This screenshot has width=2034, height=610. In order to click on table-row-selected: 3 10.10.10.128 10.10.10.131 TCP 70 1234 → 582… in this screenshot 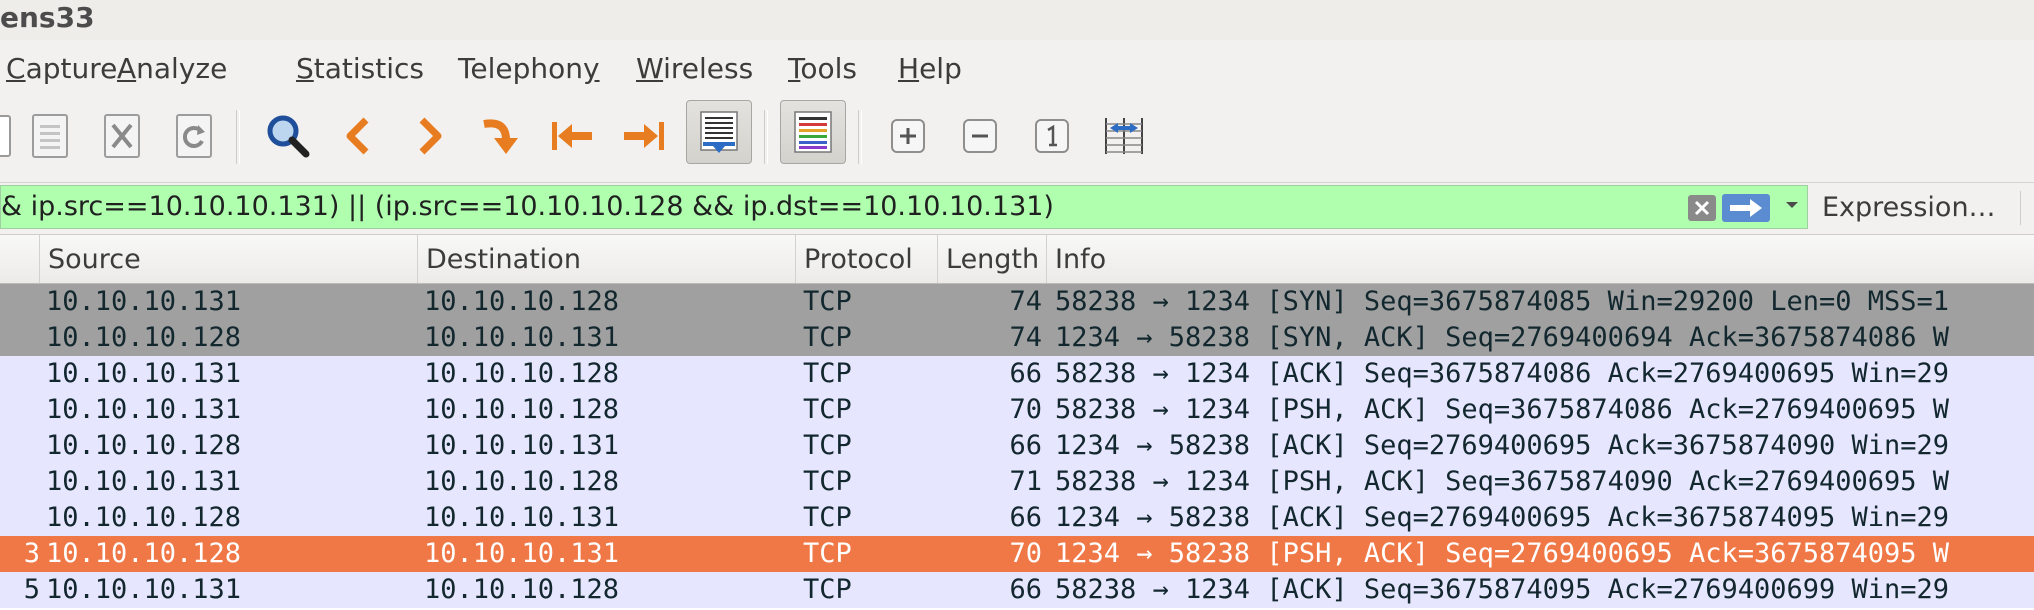, I will do `click(1017, 554)`.